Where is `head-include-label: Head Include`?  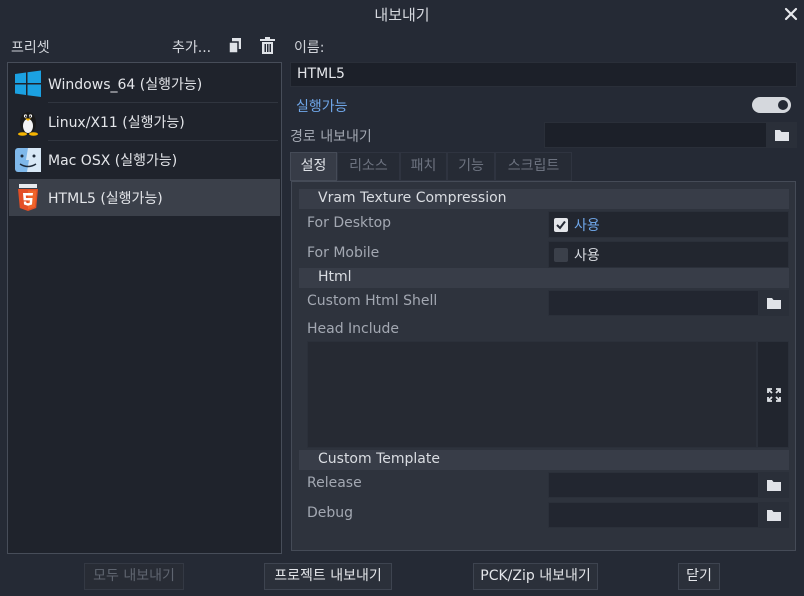
head-include-label: Head Include is located at coordinates (353, 329).